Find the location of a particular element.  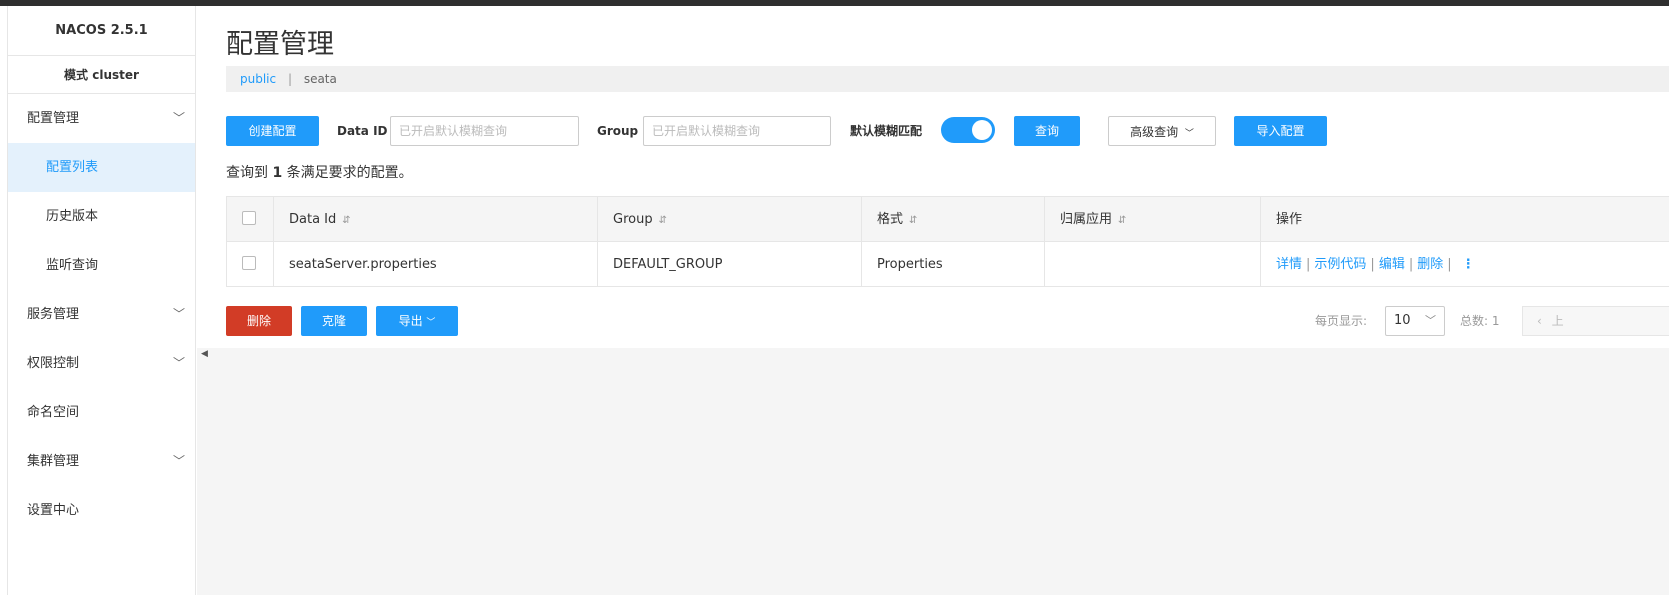

cell-format: Properties is located at coordinates (953, 264).